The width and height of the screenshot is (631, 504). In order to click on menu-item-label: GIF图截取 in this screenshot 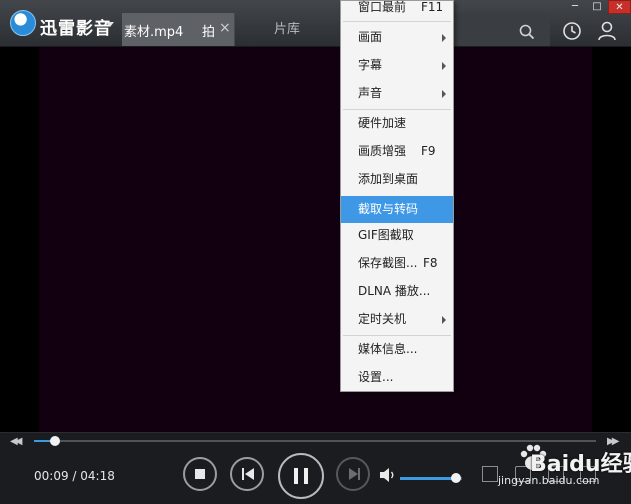, I will do `click(386, 235)`.